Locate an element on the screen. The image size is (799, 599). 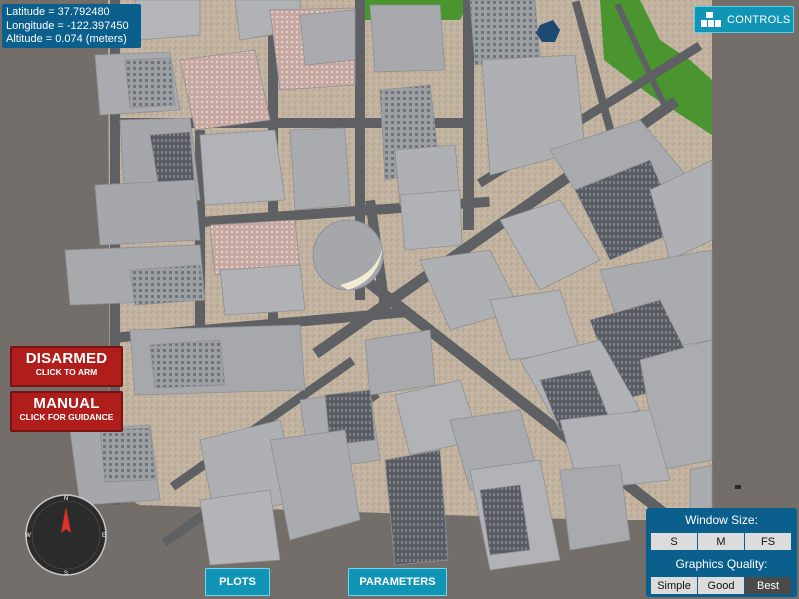
parameters-button: PARAMETERS is located at coordinates (397, 582).